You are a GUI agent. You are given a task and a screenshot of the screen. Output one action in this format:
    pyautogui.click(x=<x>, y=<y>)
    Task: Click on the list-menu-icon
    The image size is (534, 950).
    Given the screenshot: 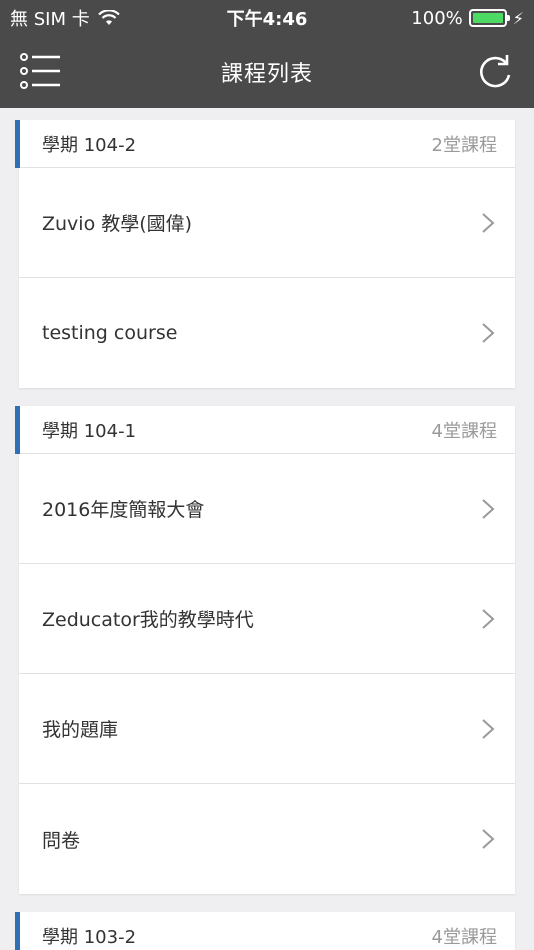 What is the action you would take?
    pyautogui.click(x=41, y=71)
    